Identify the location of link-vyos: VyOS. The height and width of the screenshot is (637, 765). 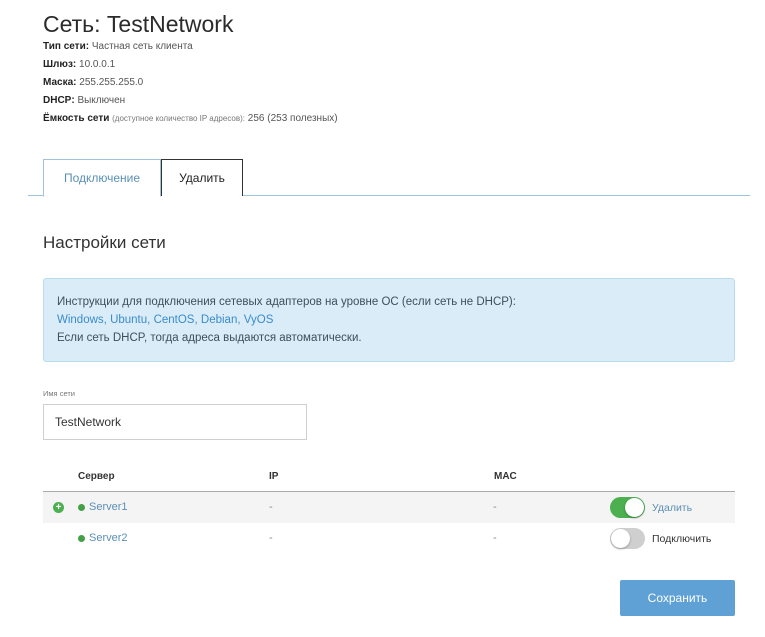
(259, 320).